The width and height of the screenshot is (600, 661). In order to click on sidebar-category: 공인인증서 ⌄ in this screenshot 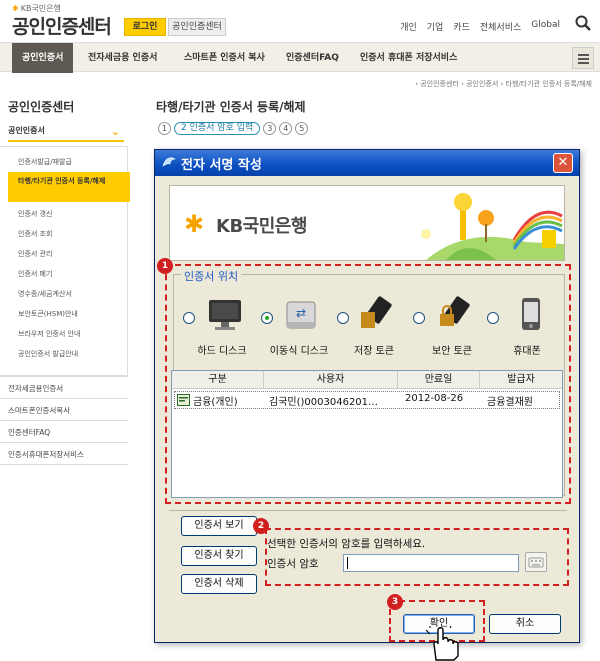, I will do `click(66, 132)`.